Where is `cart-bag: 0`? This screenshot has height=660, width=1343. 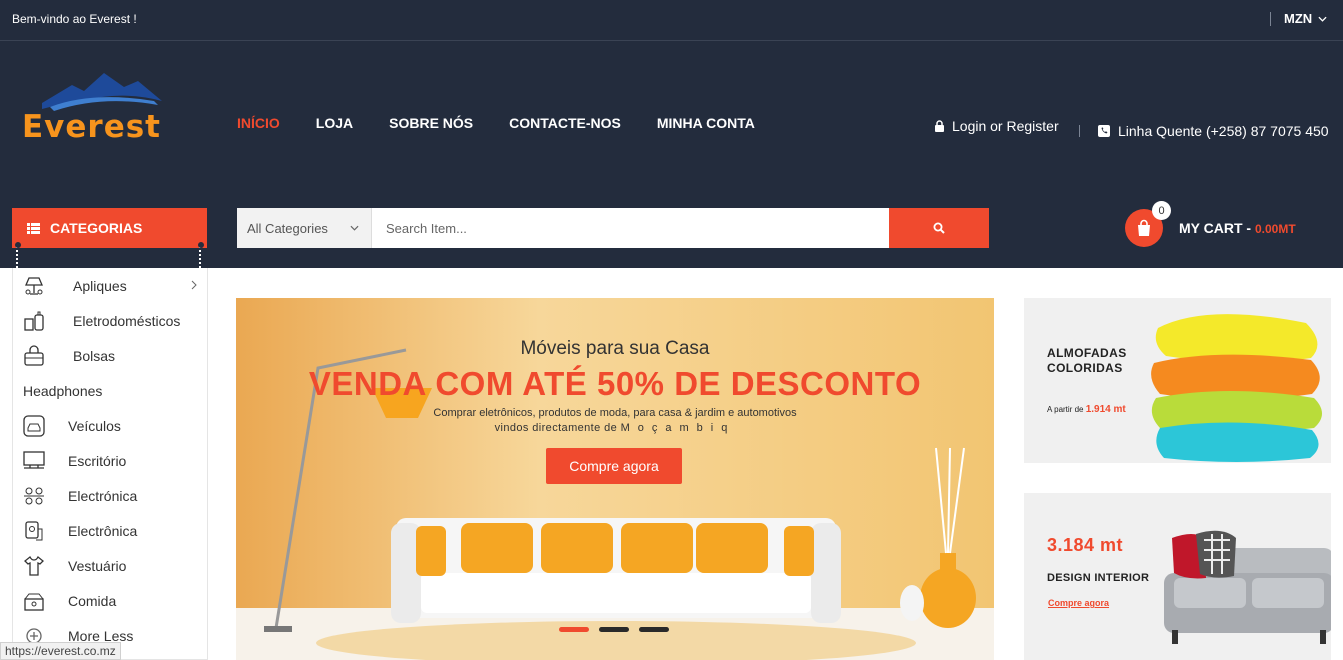 cart-bag: 0 is located at coordinates (1148, 224).